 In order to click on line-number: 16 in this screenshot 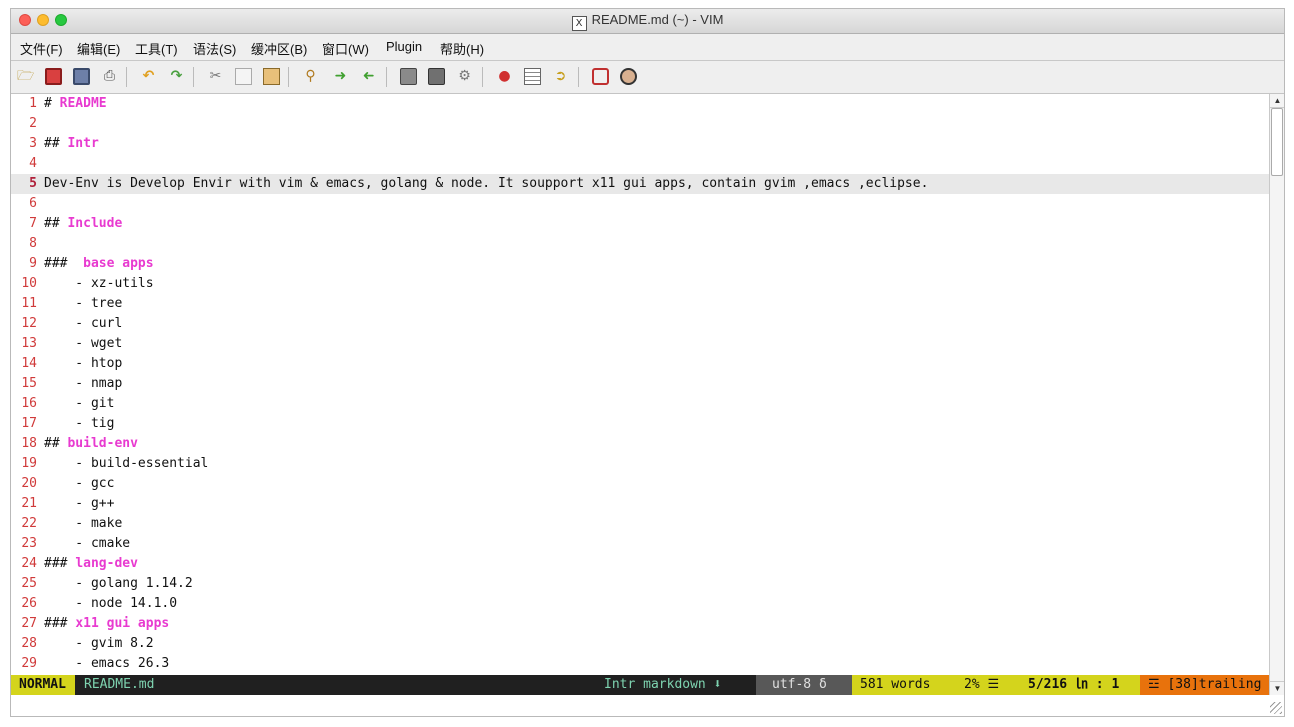, I will do `click(29, 403)`.